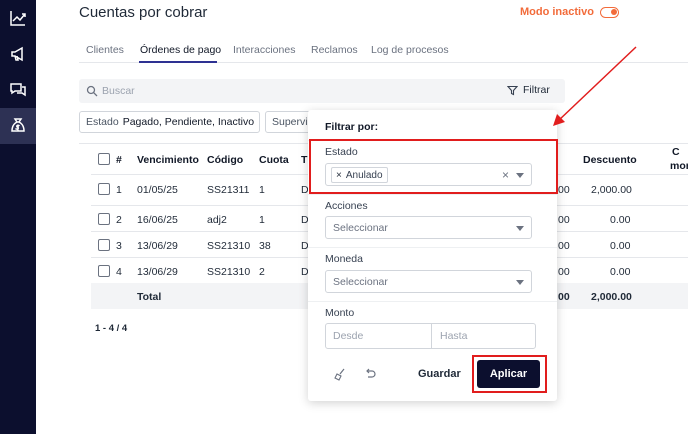  Describe the element at coordinates (111, 328) in the screenshot. I see `pagination-info: 1 - 4 / 4` at that location.